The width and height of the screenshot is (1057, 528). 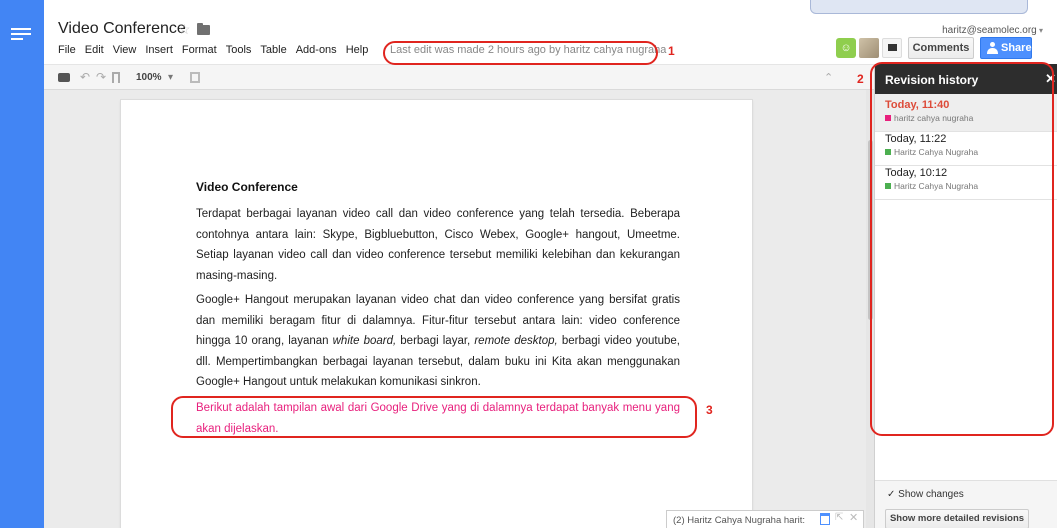 I want to click on chat-icon, so click(x=892, y=48).